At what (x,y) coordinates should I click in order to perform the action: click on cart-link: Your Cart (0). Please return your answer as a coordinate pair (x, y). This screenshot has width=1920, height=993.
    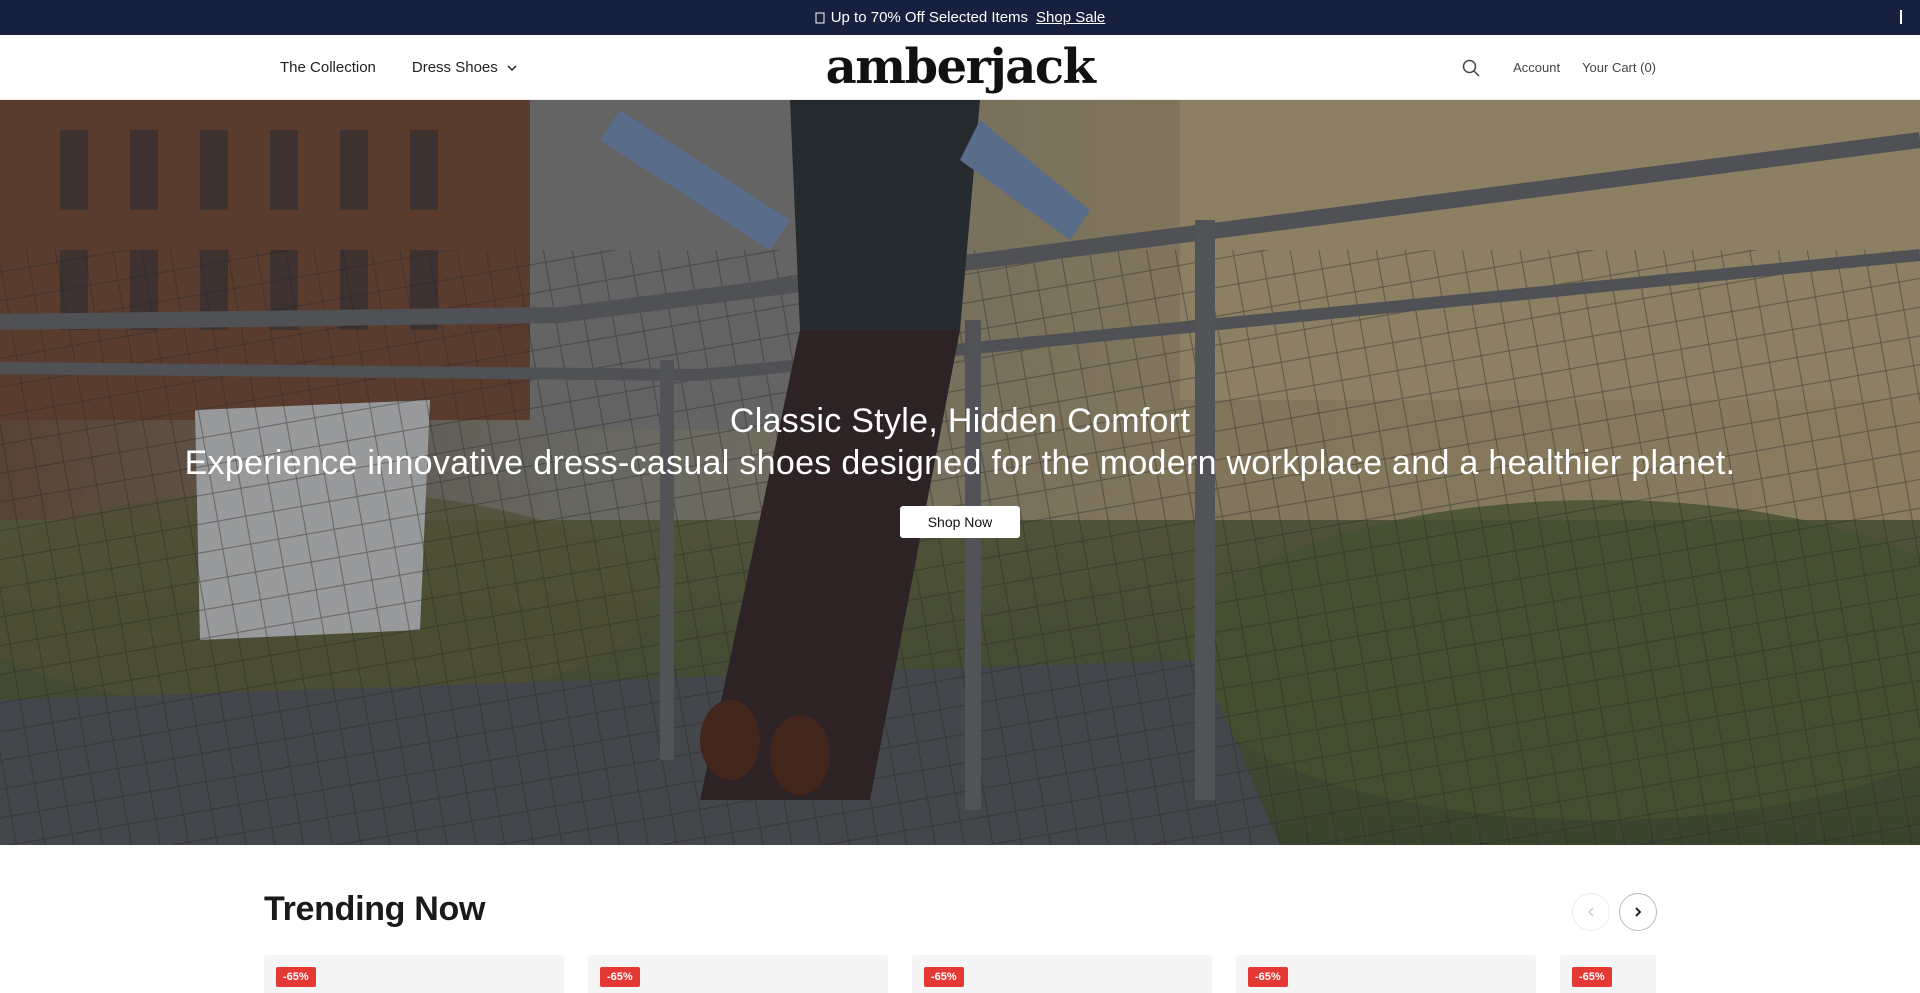
    Looking at the image, I should click on (1619, 67).